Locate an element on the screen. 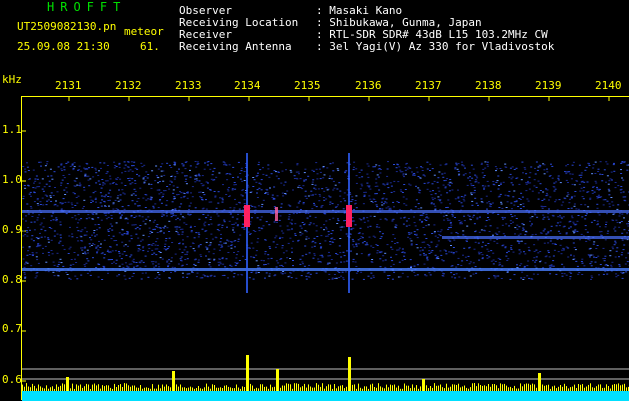 This screenshot has width=629, height=401. event-label: meteor is located at coordinates (144, 32).